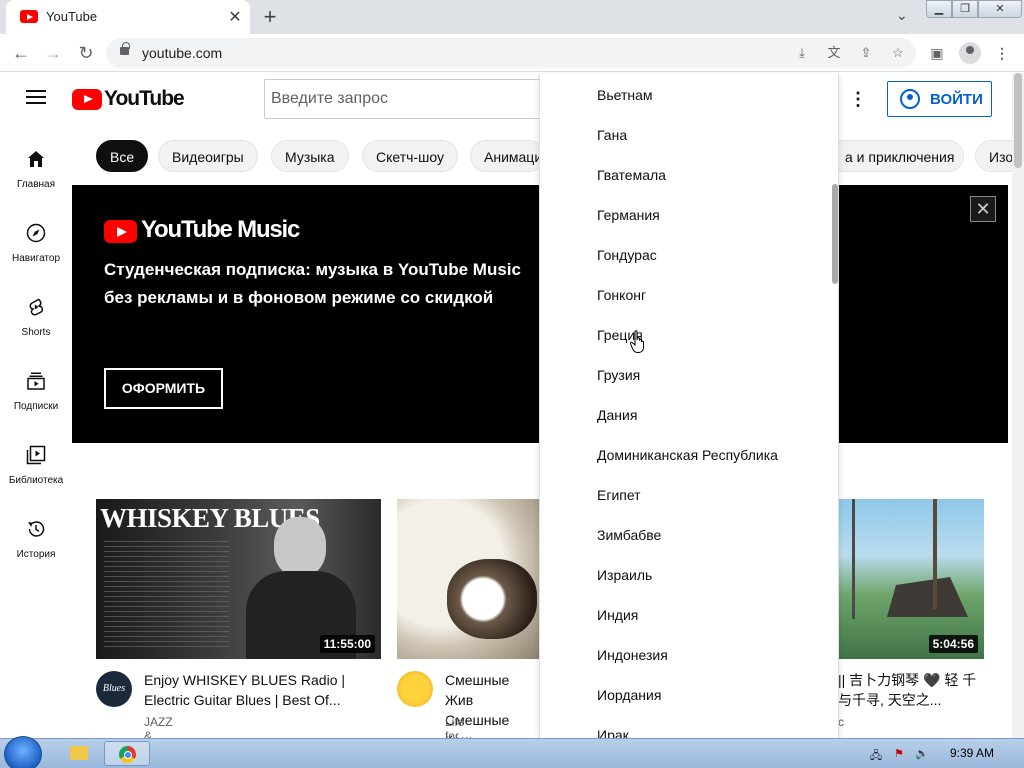  Describe the element at coordinates (235, 17) in the screenshot. I see `tab-close-icon: ✕` at that location.